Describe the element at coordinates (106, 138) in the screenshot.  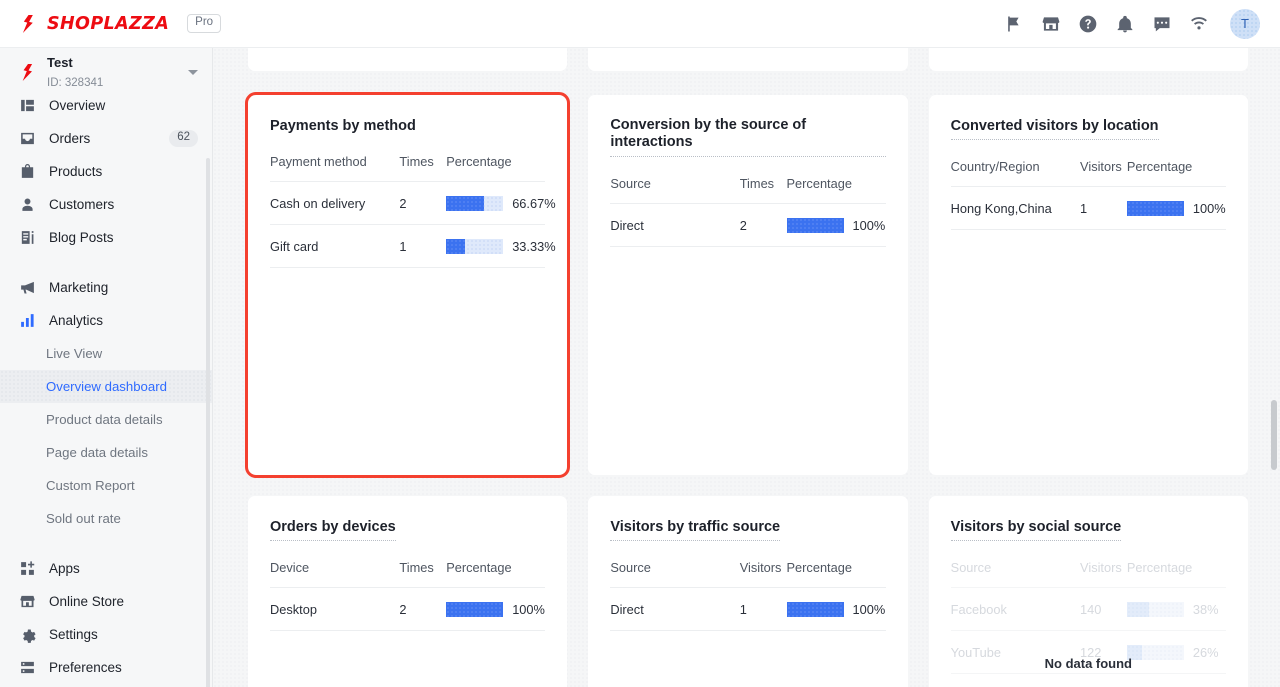
I see `sidebar-item-orders: Orders 62` at that location.